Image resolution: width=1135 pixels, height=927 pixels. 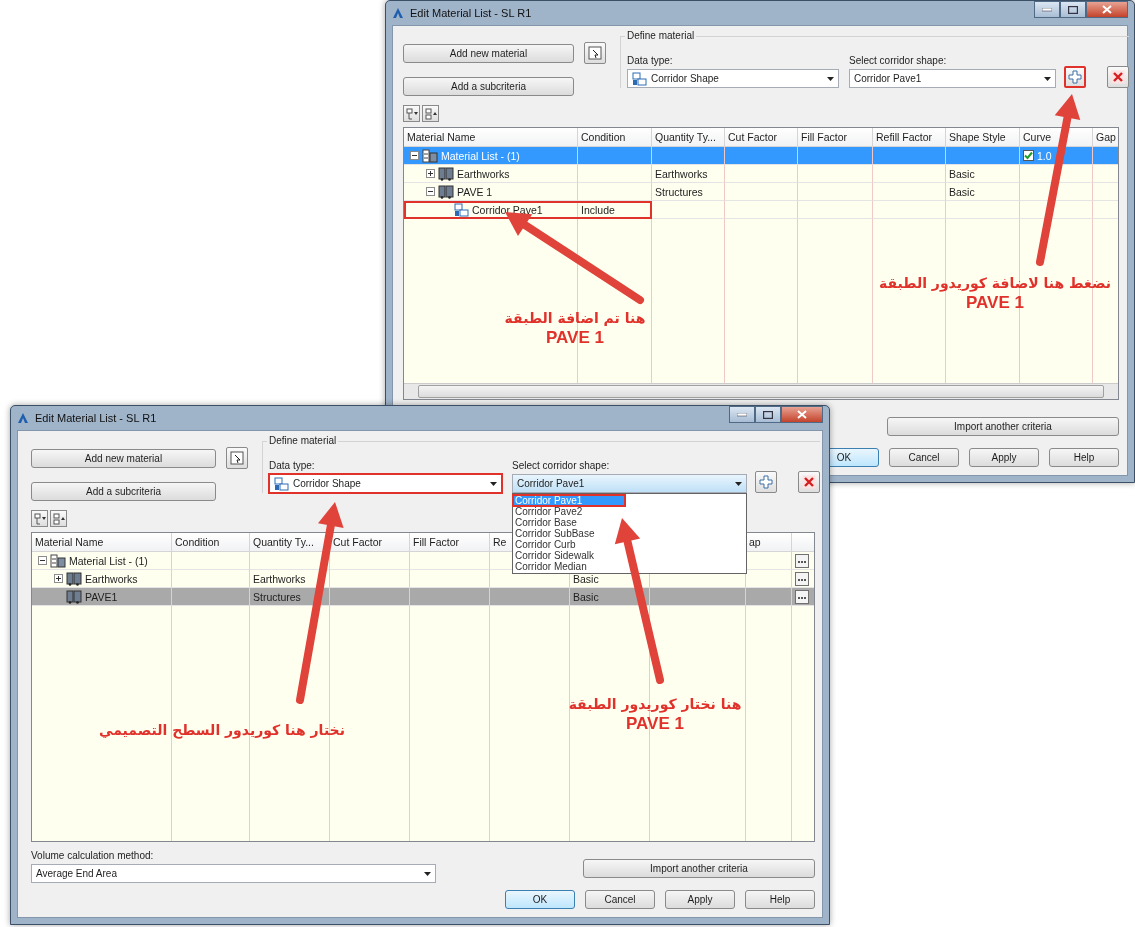 What do you see at coordinates (475, 191) in the screenshot?
I see `row-name: PAVE 1` at bounding box center [475, 191].